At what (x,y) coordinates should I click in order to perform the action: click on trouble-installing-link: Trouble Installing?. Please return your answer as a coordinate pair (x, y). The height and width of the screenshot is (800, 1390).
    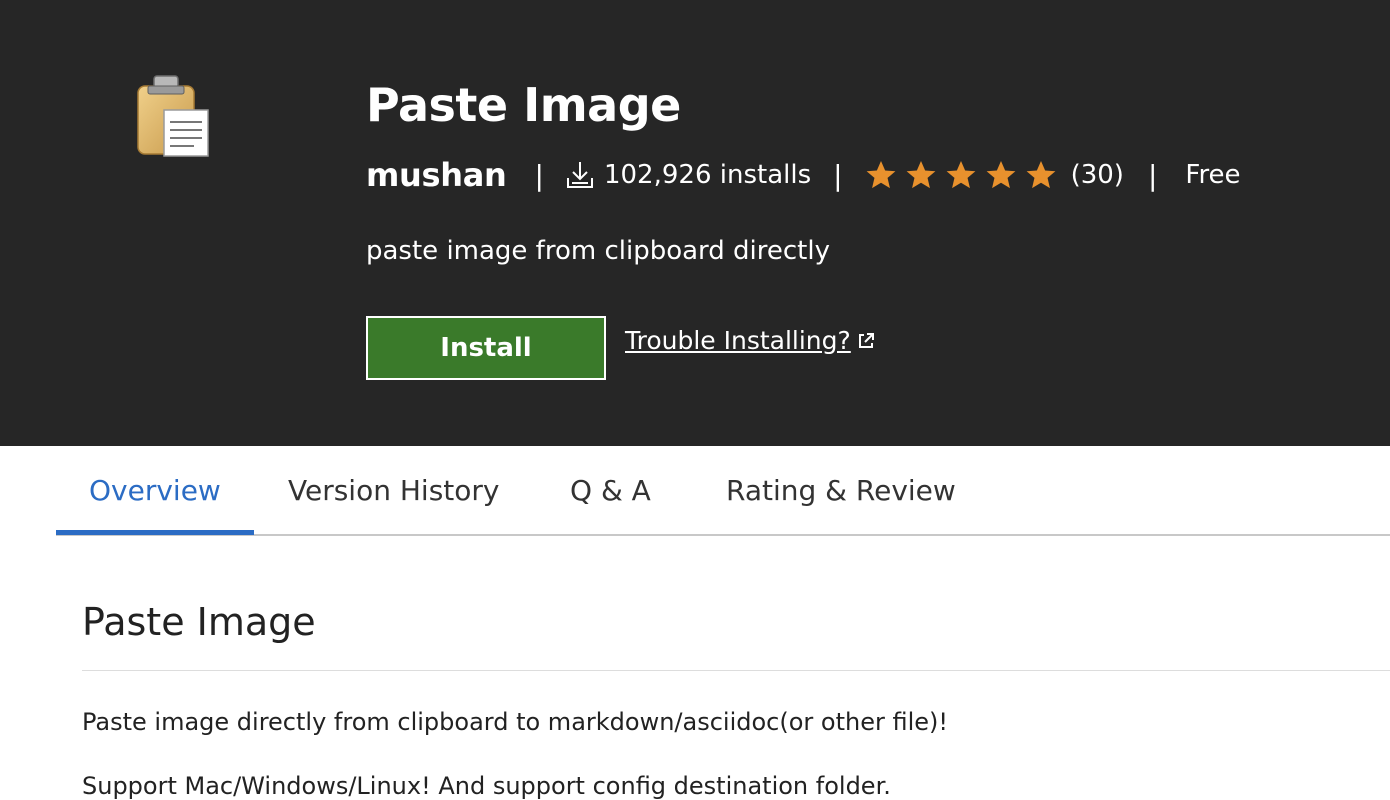
    Looking at the image, I should click on (750, 340).